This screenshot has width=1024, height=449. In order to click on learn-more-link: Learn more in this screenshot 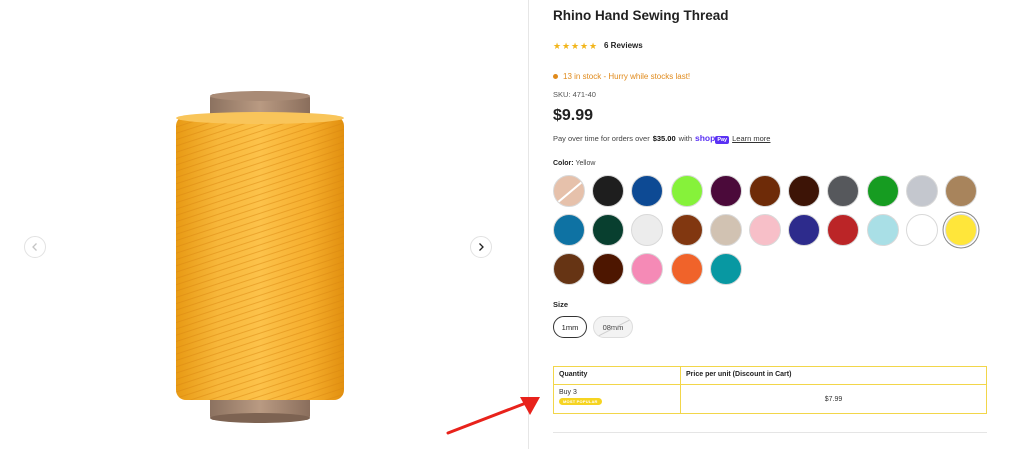, I will do `click(751, 138)`.